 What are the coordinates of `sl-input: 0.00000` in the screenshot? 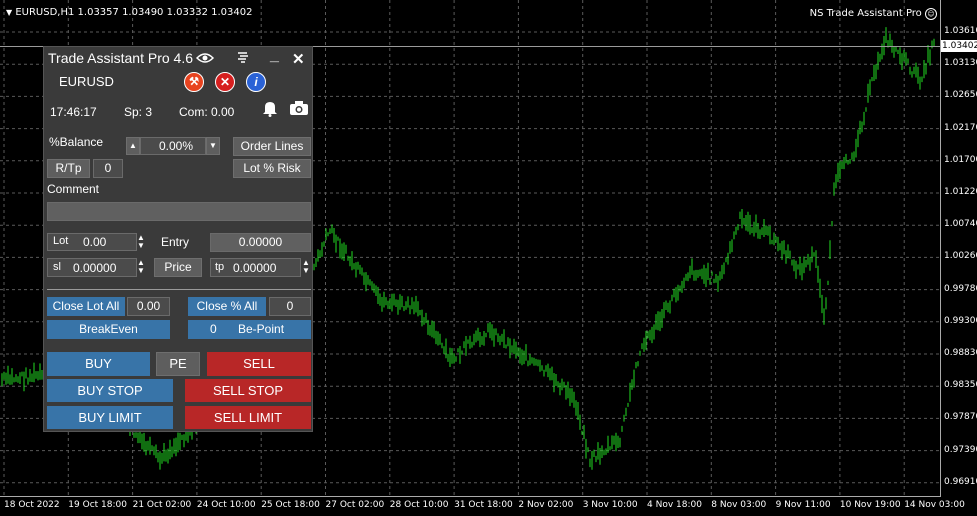 It's located at (94, 268).